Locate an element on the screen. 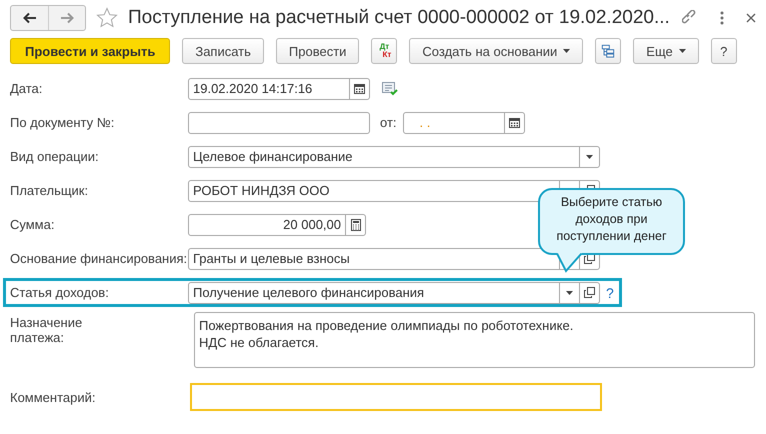 Image resolution: width=766 pixels, height=434 pixels. payment-purpose-field: Пожертвования на проведение олимпиады по робототехнике. НДС не облагается. is located at coordinates (474, 340).